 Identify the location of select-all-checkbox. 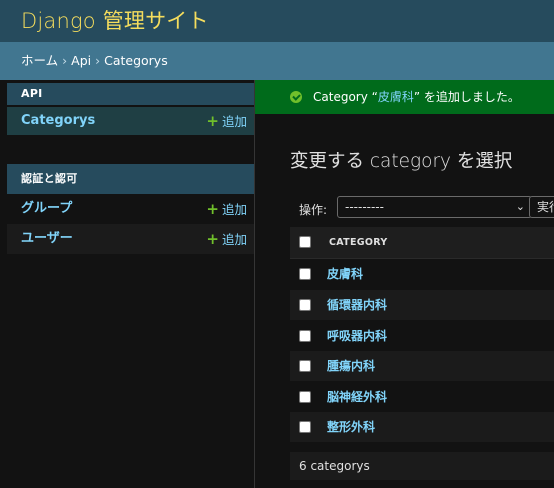
(305, 242).